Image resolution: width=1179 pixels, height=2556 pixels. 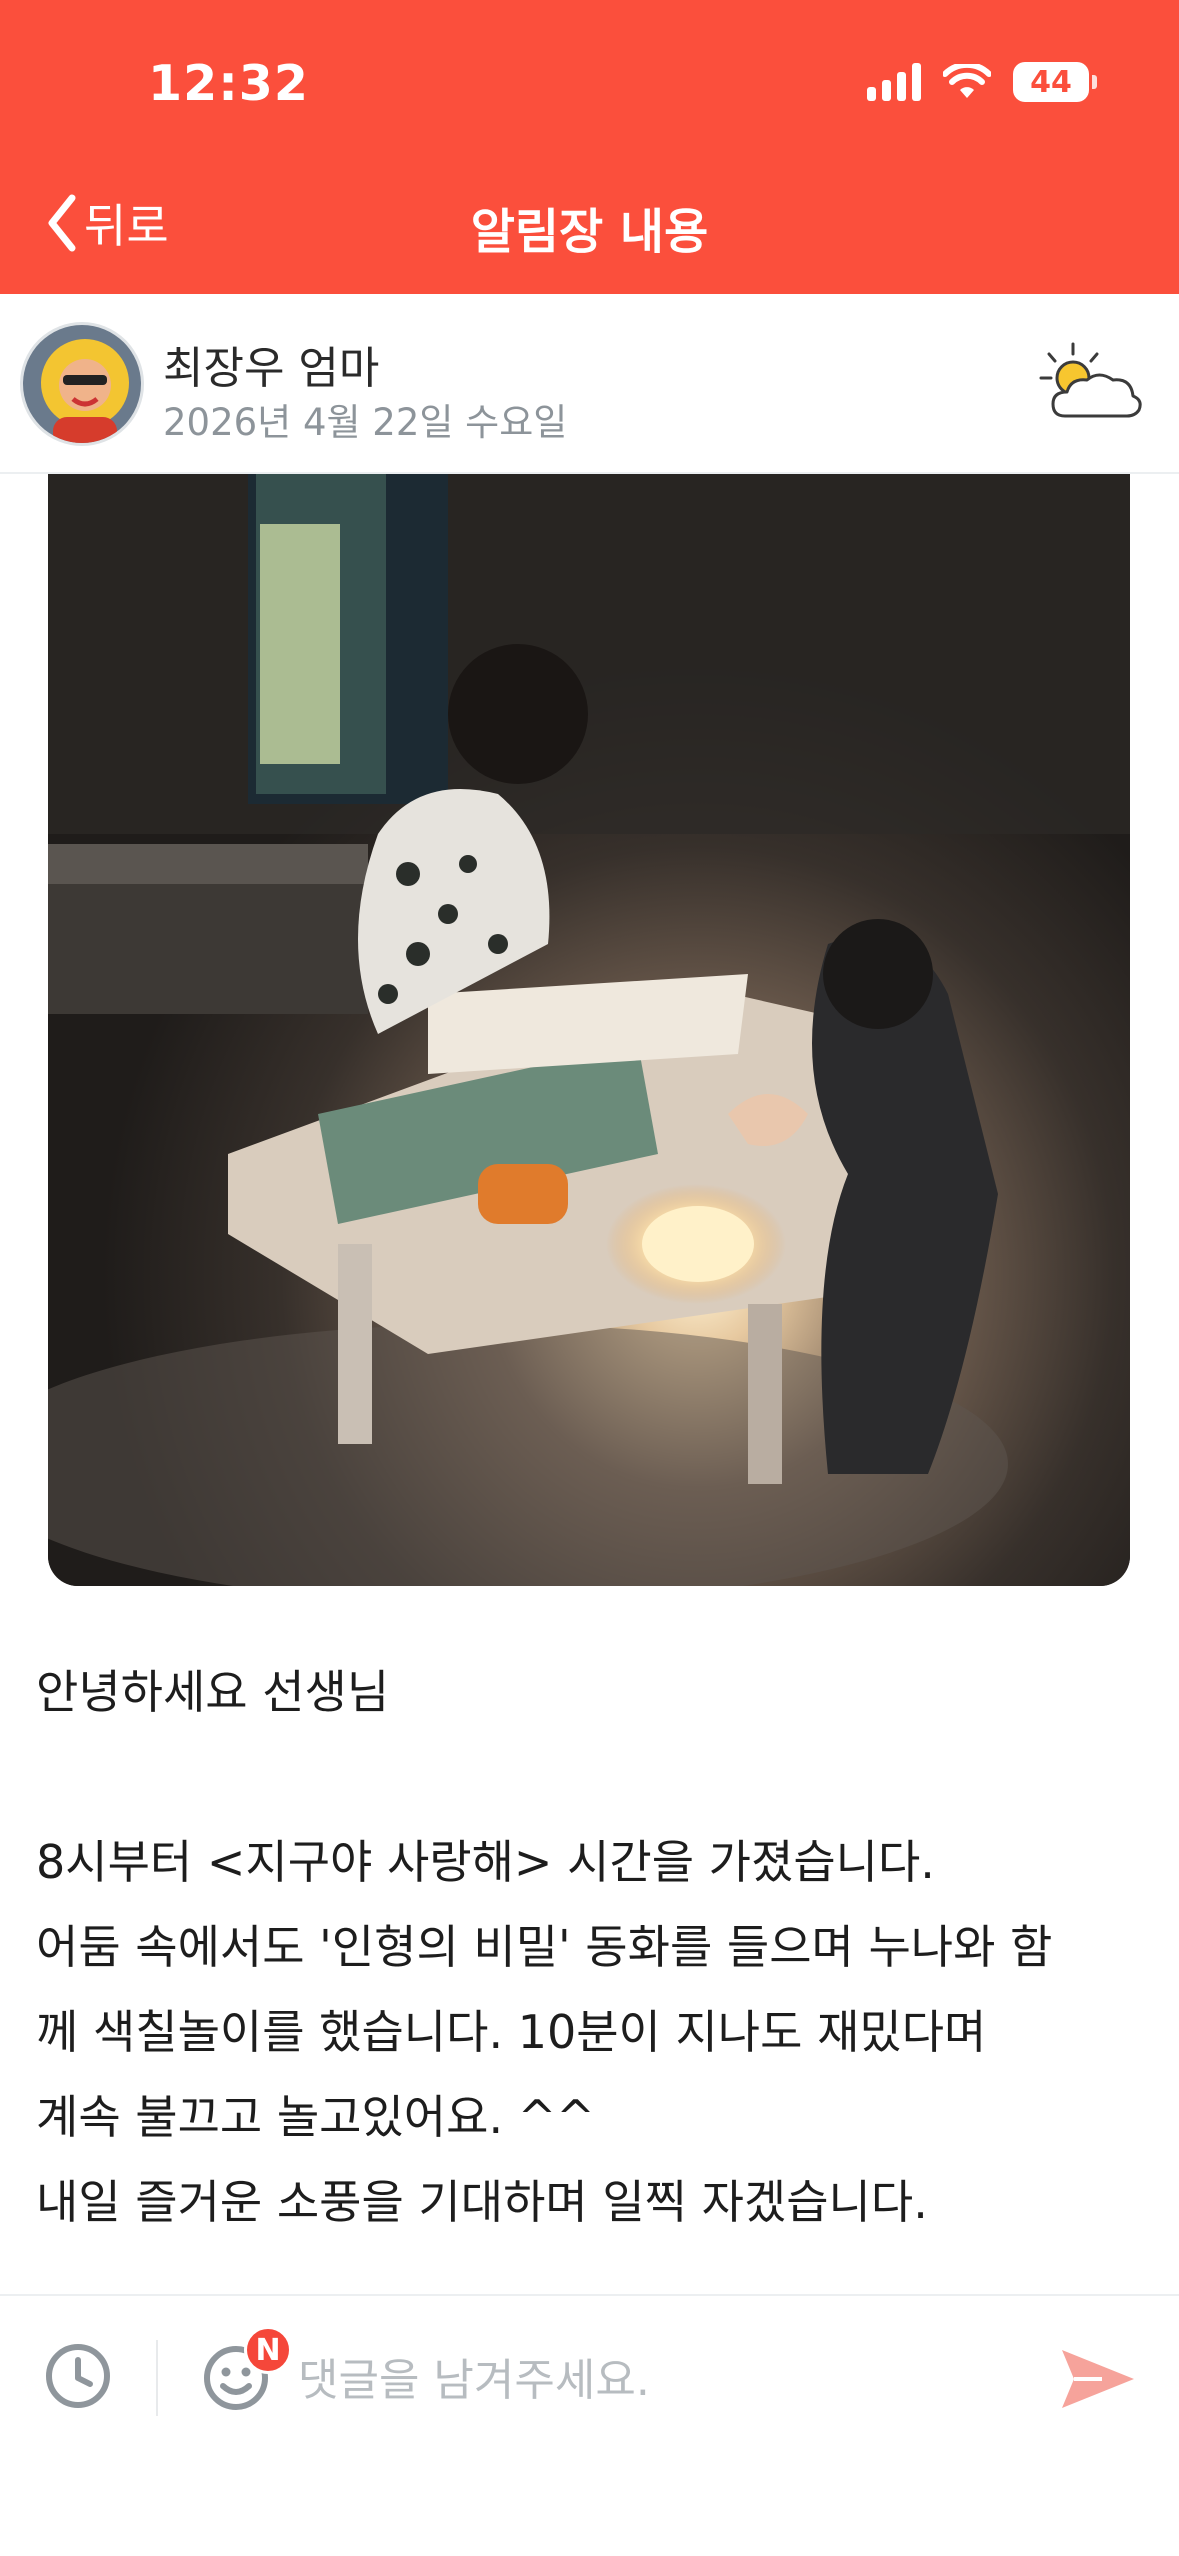 What do you see at coordinates (894, 82) in the screenshot?
I see `cellular-signal-icon` at bounding box center [894, 82].